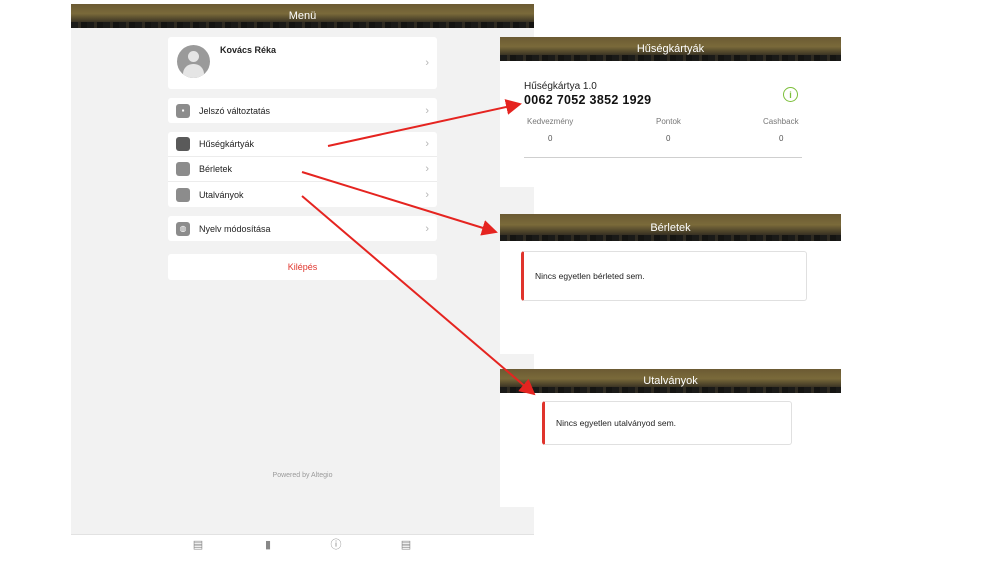 Image resolution: width=1000 pixels, height=563 pixels. I want to click on menu-item-password: ▪ Jelszó változtatás ›, so click(302, 110).